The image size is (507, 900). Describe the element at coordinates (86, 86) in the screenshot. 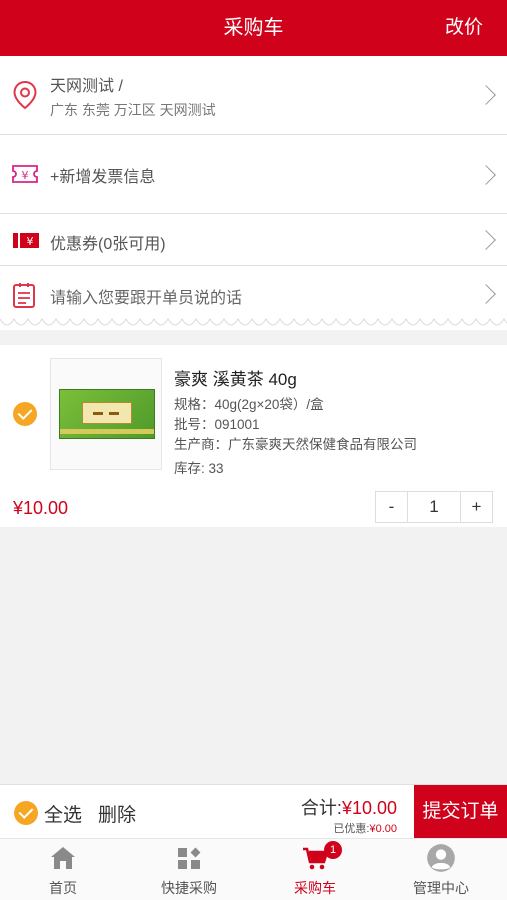

I see `address-name: 天网测试 /` at that location.